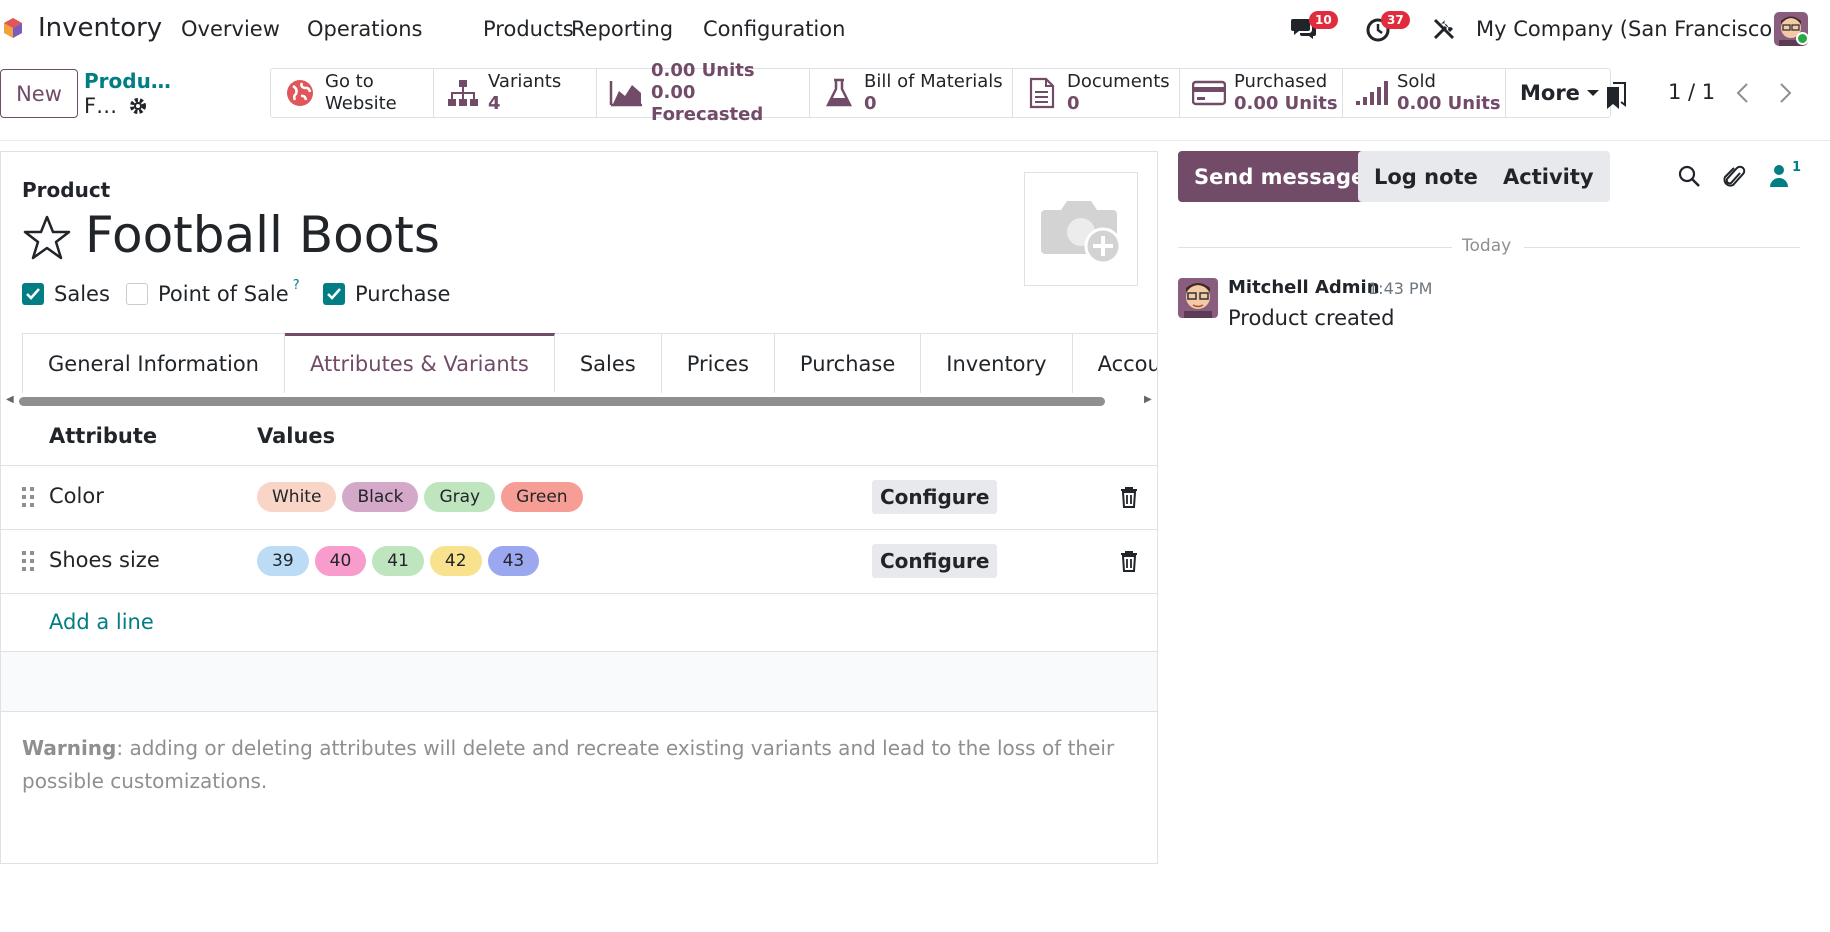 The height and width of the screenshot is (932, 1830). I want to click on value-tag: 41, so click(398, 561).